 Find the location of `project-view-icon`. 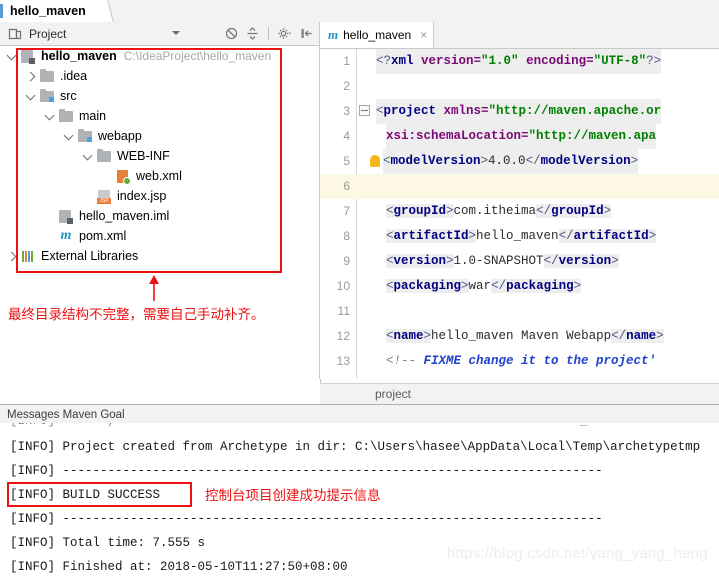

project-view-icon is located at coordinates (15, 34).